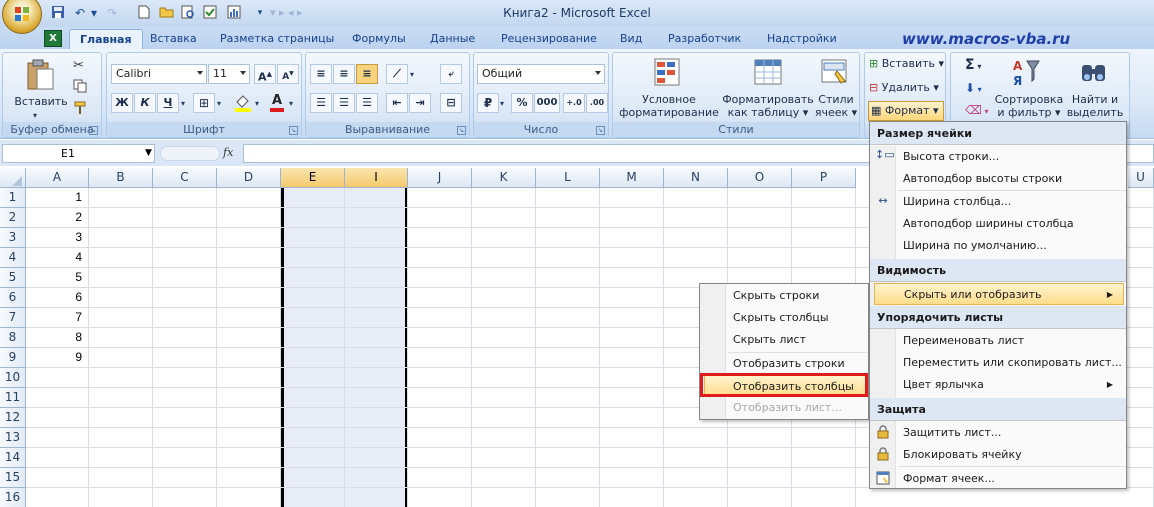  I want to click on column-header-u: U, so click(1141, 178).